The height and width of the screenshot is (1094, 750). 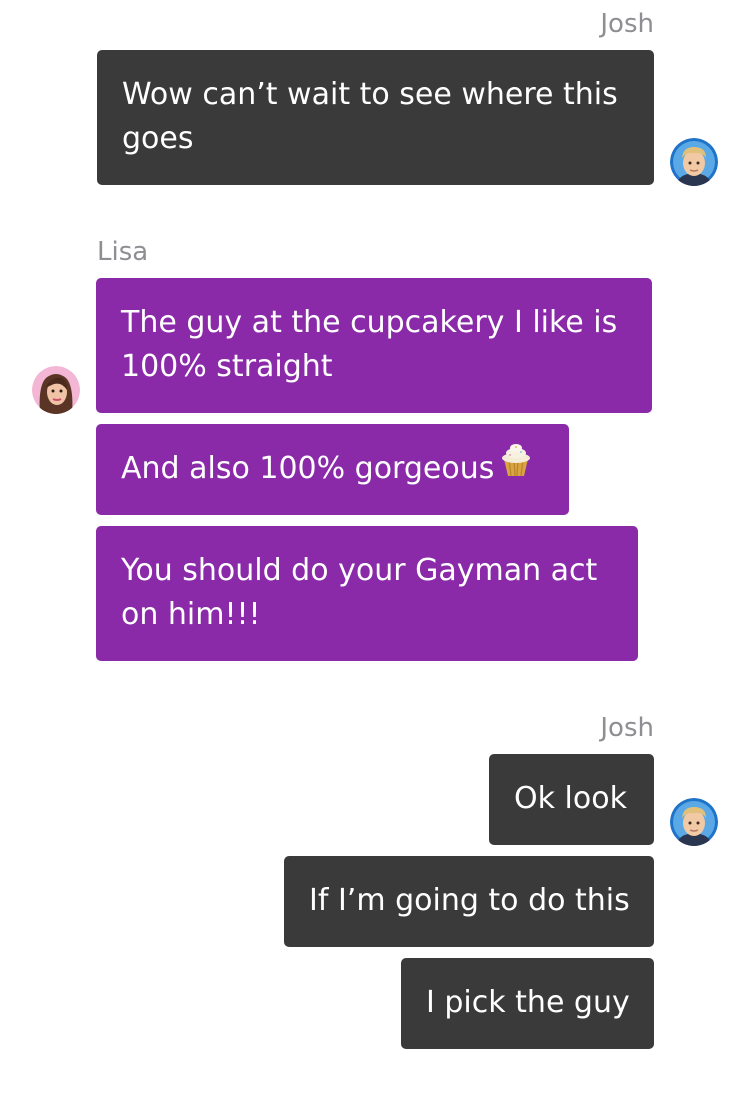 I want to click on message-bubble-josh: Ok look, so click(x=571, y=799).